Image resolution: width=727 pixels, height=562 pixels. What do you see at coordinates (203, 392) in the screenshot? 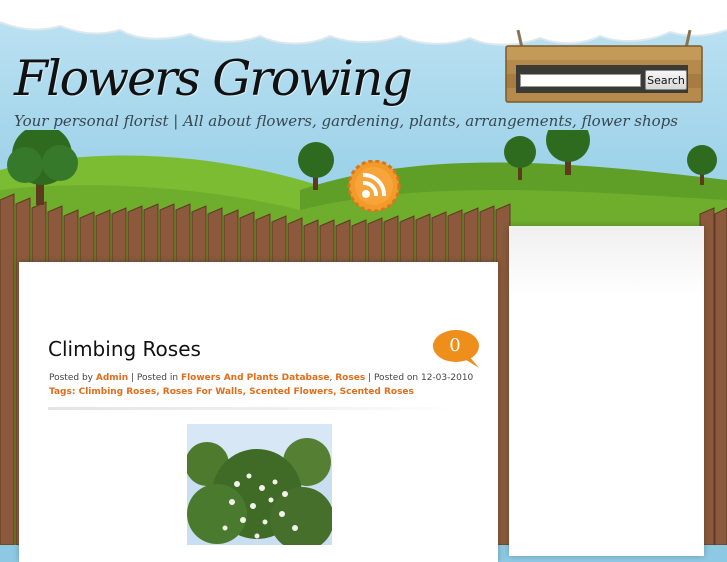
I see `tag-link: Roses For Walls` at bounding box center [203, 392].